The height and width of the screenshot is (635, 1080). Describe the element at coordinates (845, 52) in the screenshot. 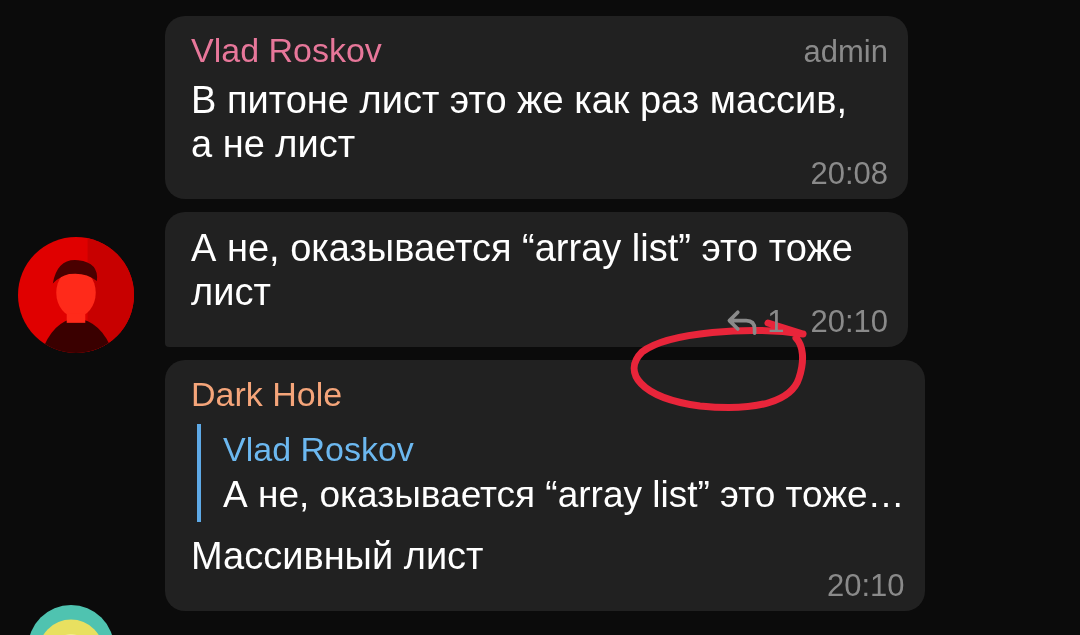

I see `admin-label: admin` at that location.